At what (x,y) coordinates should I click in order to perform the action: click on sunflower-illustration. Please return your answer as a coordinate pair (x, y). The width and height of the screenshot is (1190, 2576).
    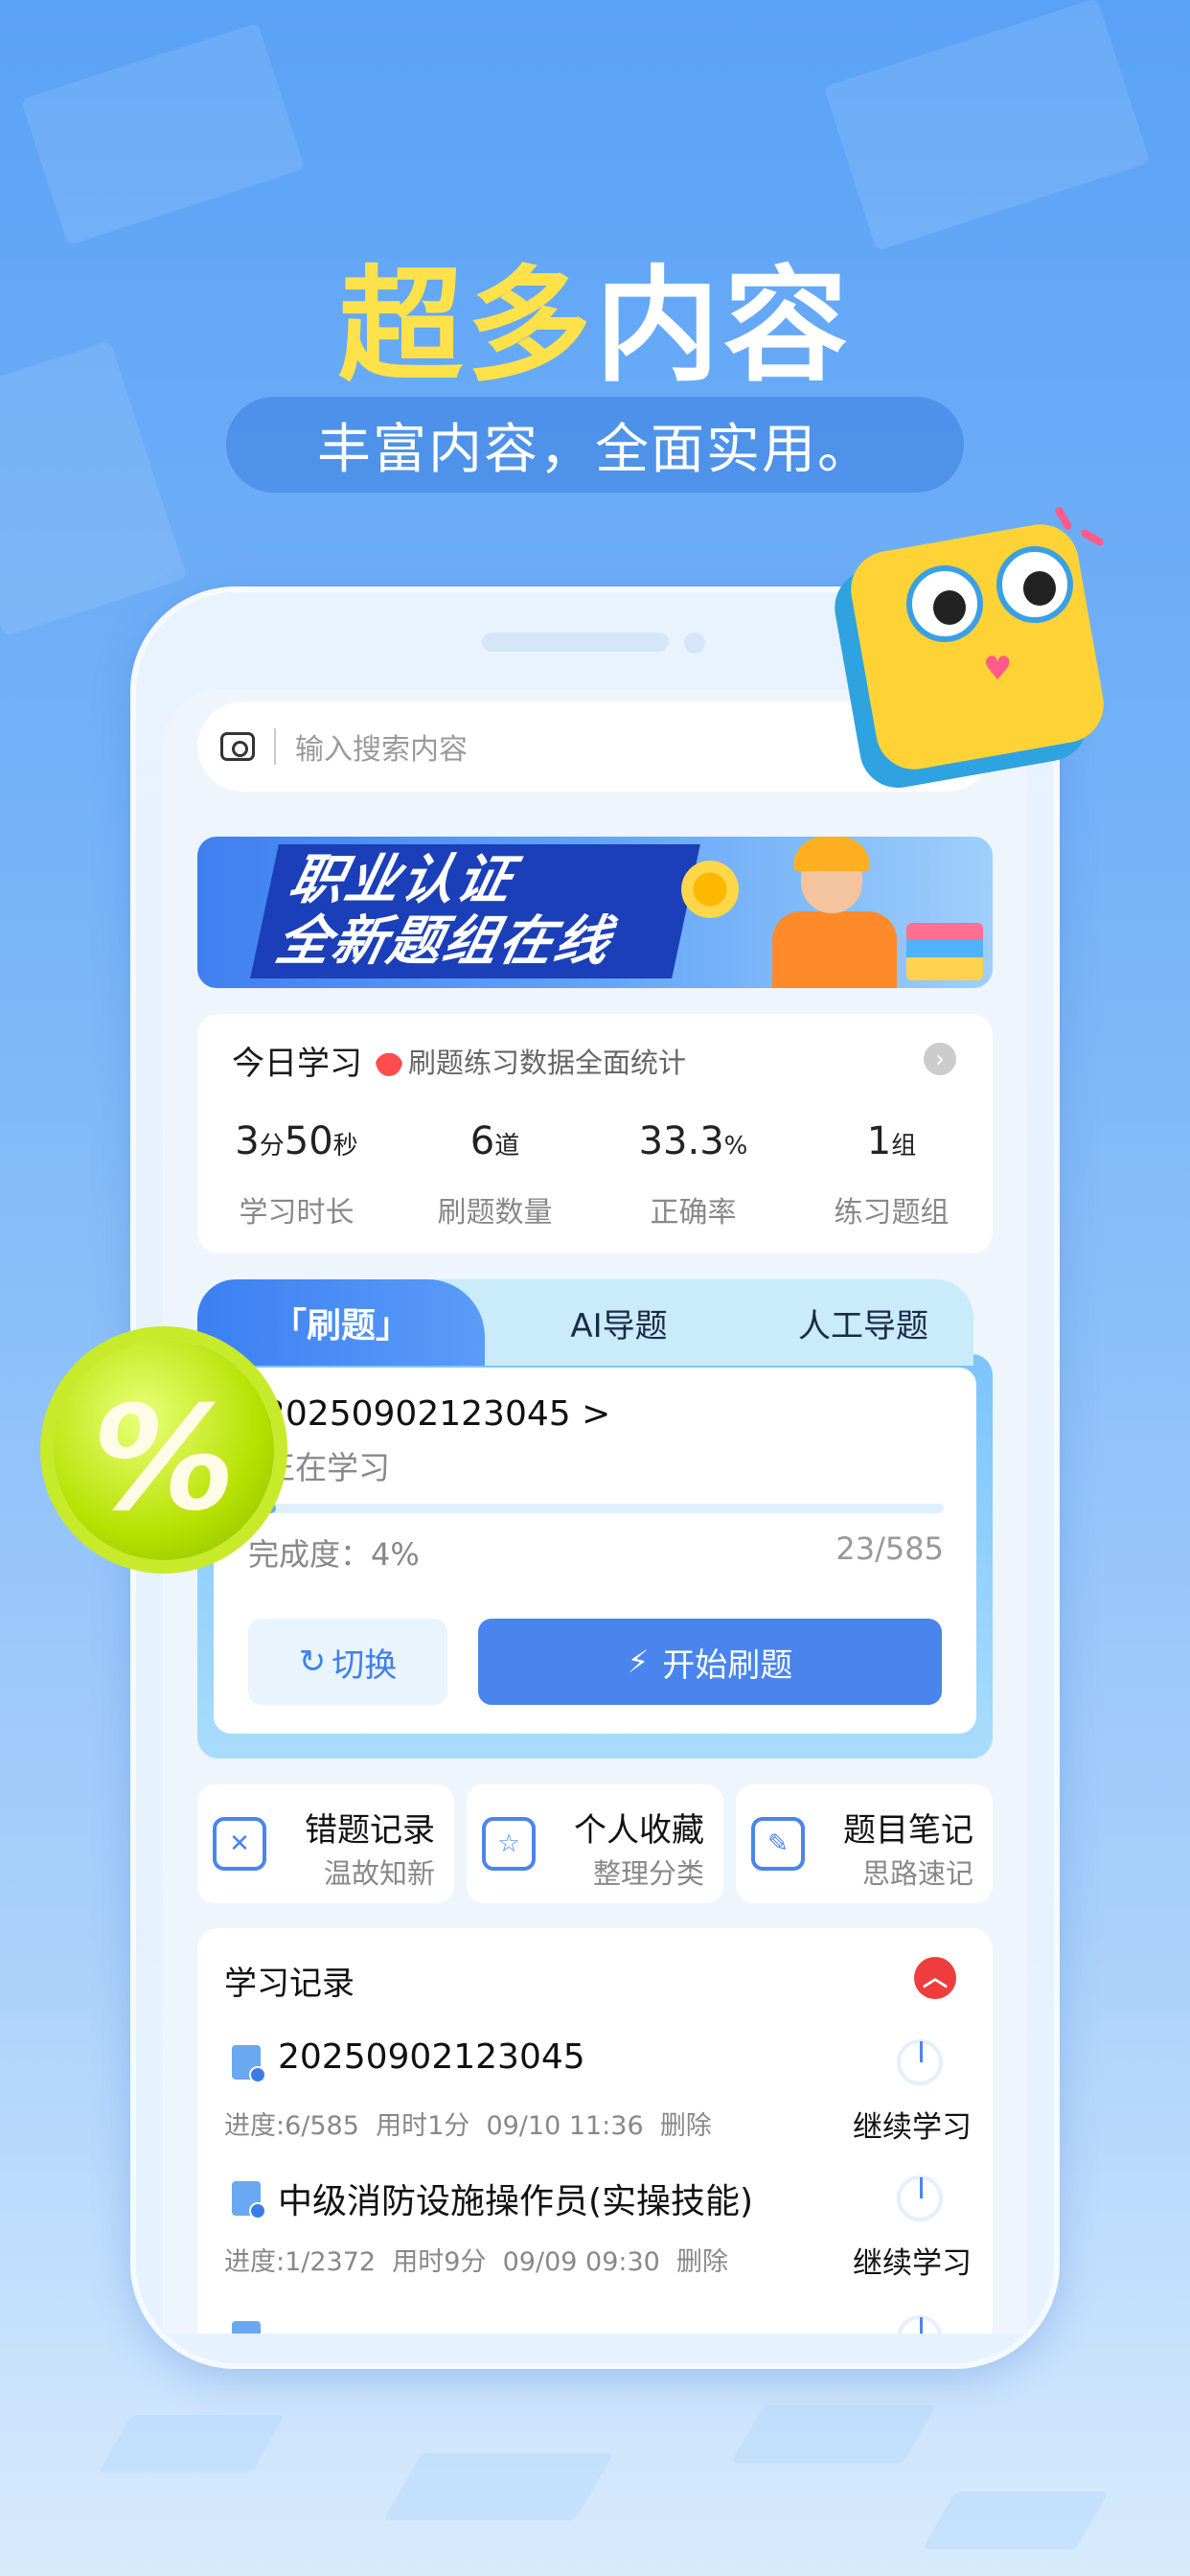
    Looking at the image, I should click on (710, 889).